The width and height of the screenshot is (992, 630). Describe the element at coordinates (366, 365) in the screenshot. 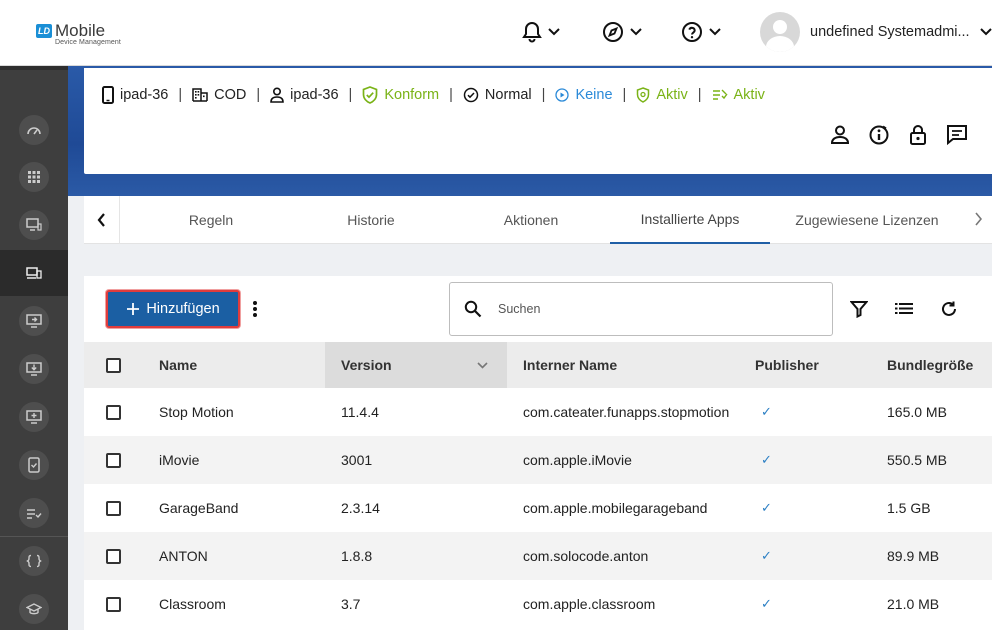

I see `column-header-version: Version` at that location.